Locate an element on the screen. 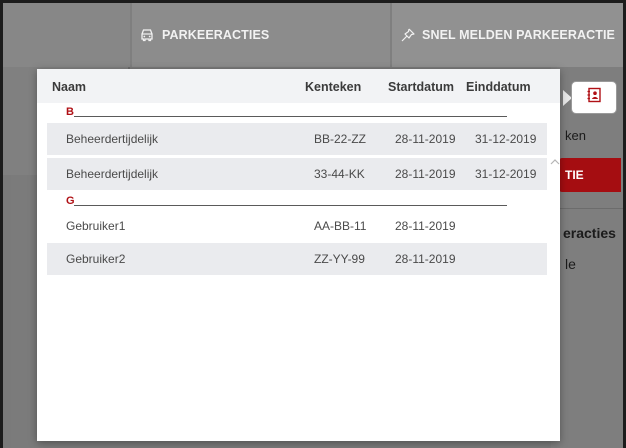  background-red-button-label: TIE is located at coordinates (574, 175).